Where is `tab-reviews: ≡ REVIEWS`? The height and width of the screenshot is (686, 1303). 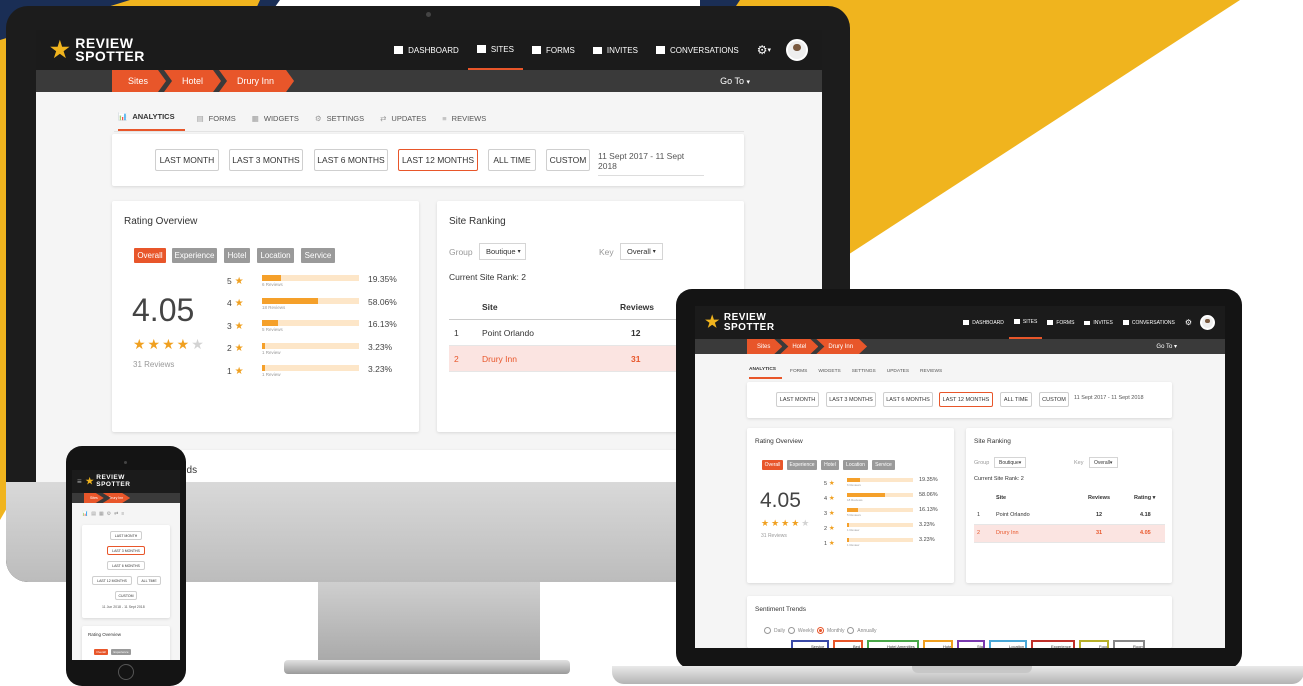 tab-reviews: ≡ REVIEWS is located at coordinates (467, 122).